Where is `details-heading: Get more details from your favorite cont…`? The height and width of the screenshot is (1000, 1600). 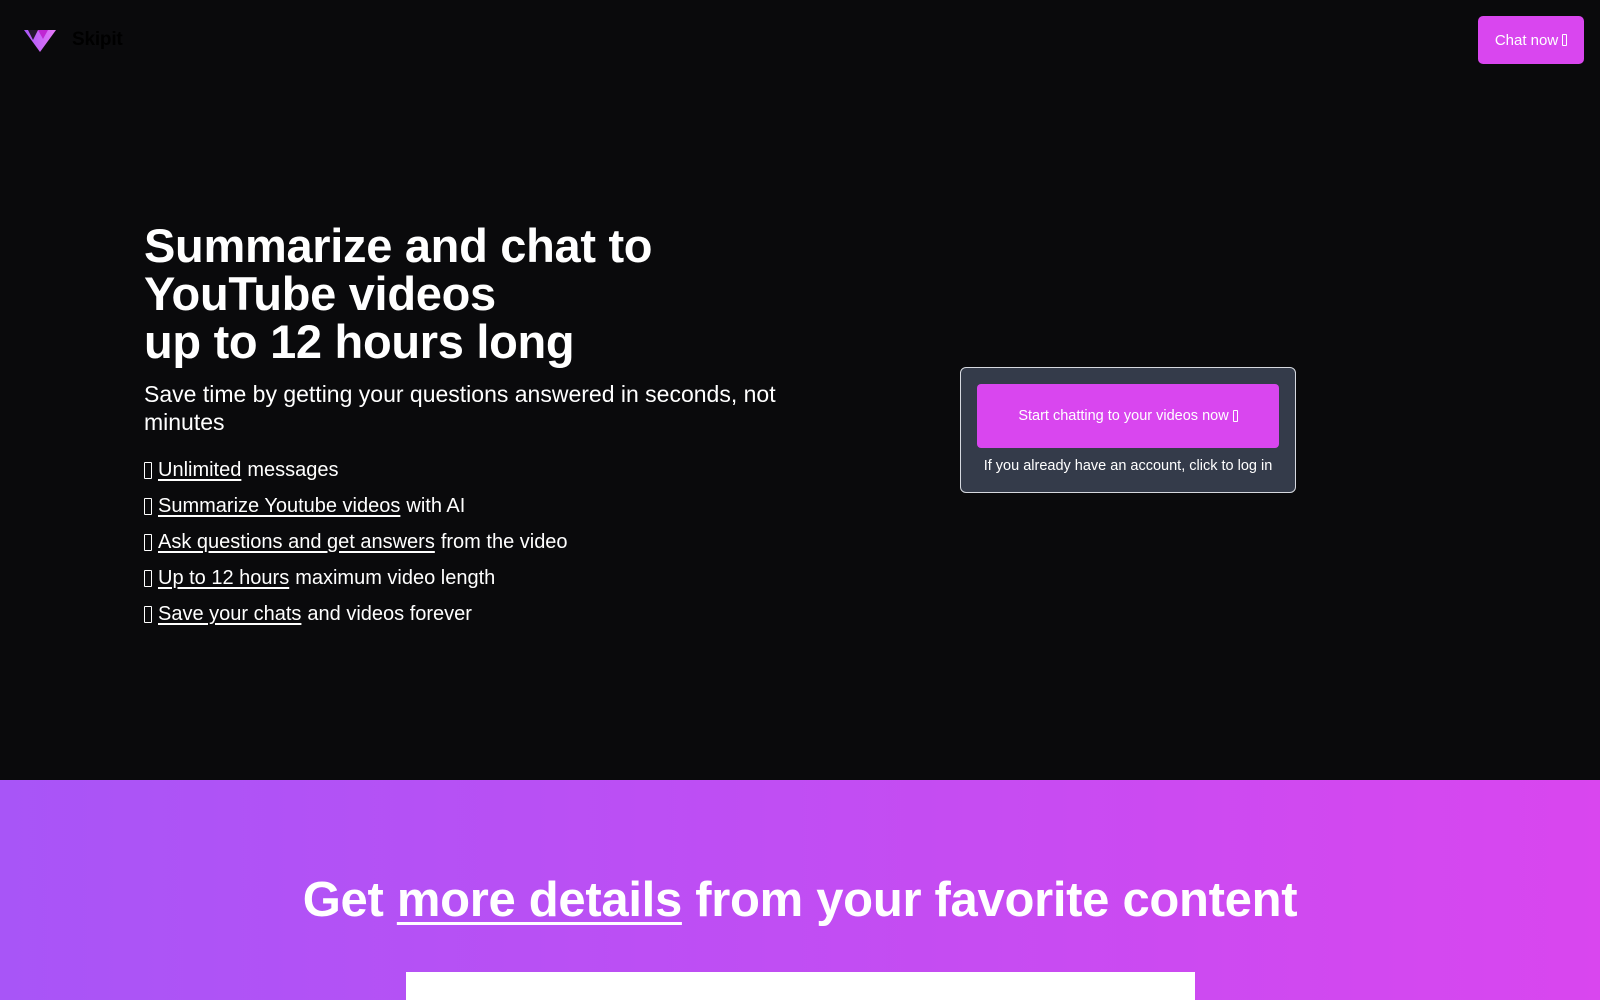 details-heading: Get more details from your favorite cont… is located at coordinates (800, 900).